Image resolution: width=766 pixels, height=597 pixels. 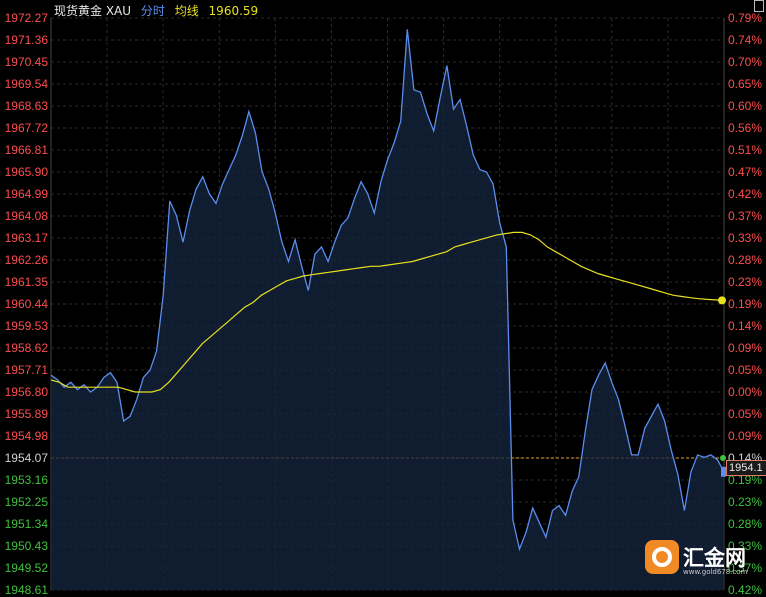 I want to click on percent-tick-label: 0.37%, so click(x=745, y=216).